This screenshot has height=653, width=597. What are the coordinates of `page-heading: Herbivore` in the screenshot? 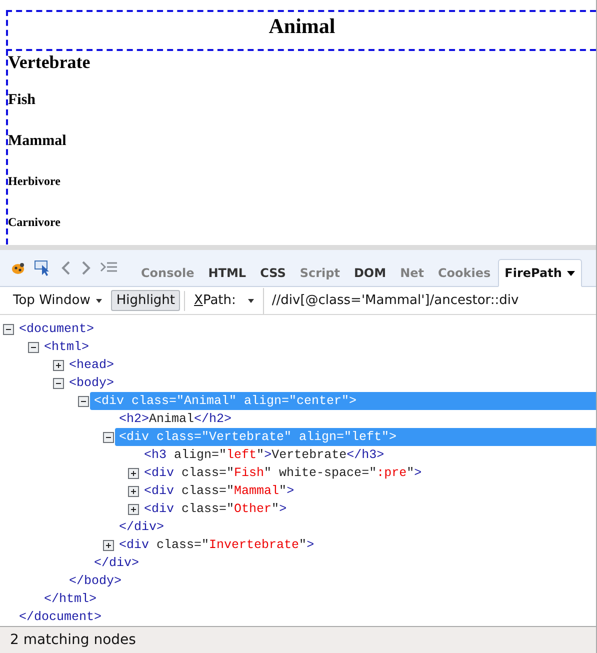 It's located at (35, 181).